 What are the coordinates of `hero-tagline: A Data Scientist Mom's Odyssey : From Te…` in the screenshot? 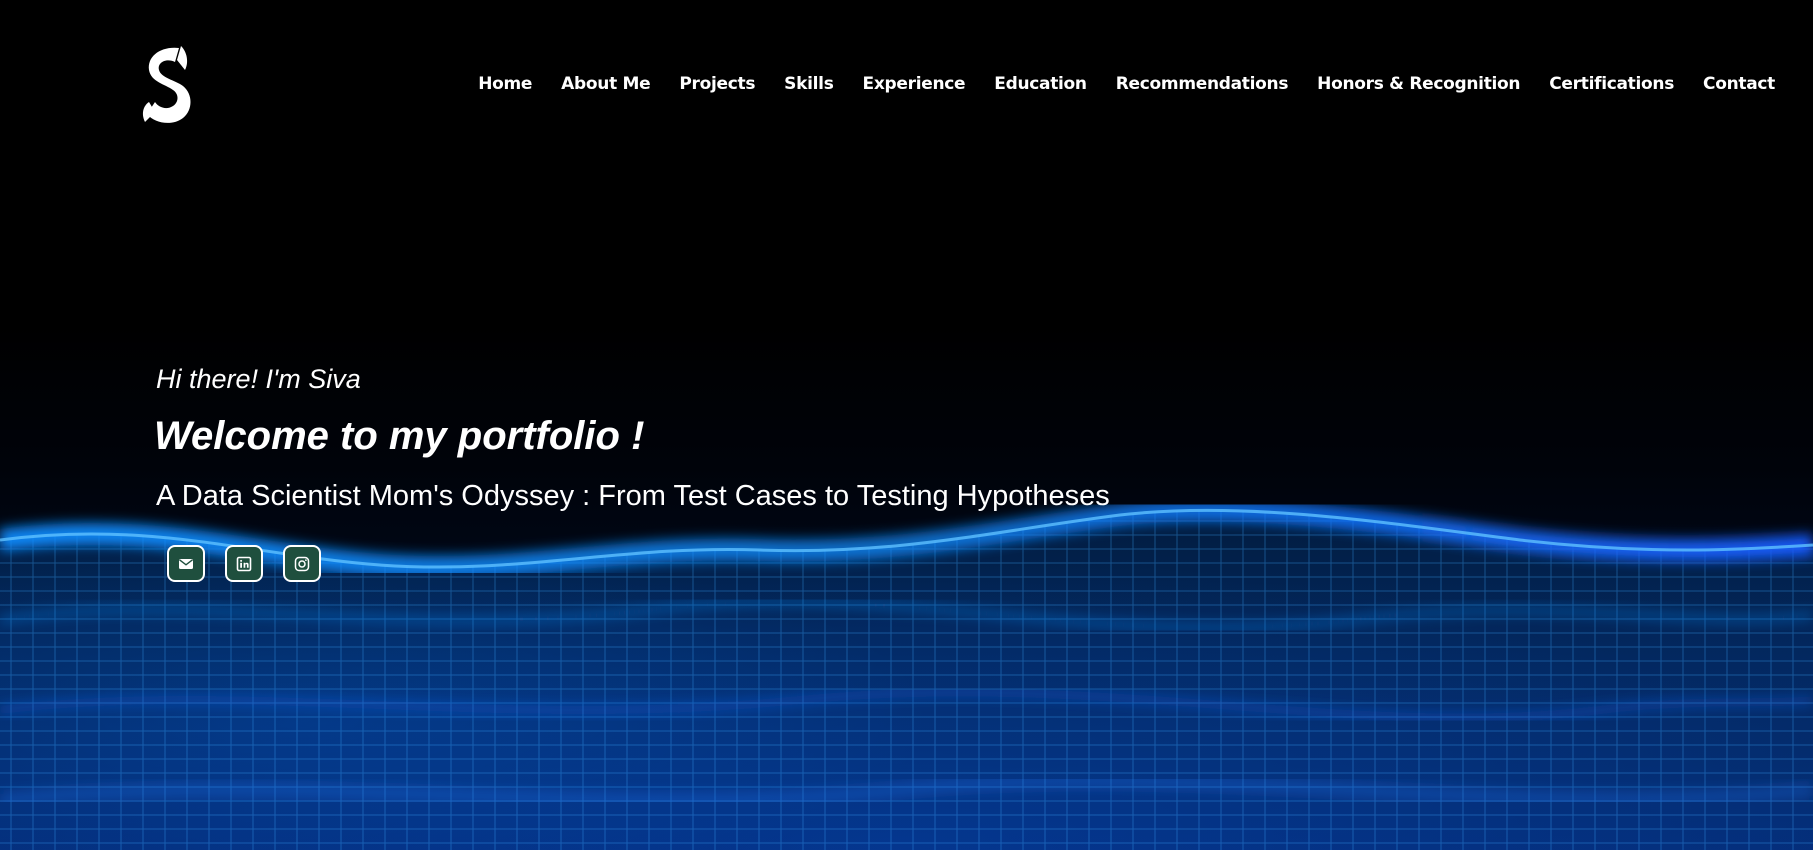 It's located at (633, 496).